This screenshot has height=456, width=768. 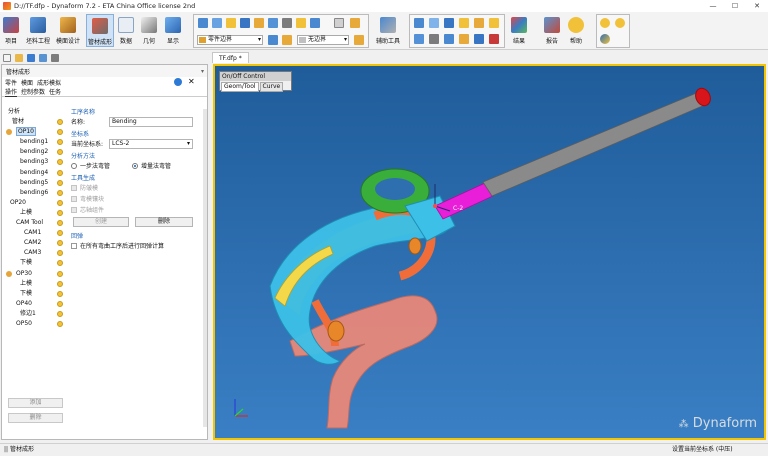 I want to click on offset-icon, so click(x=449, y=39).